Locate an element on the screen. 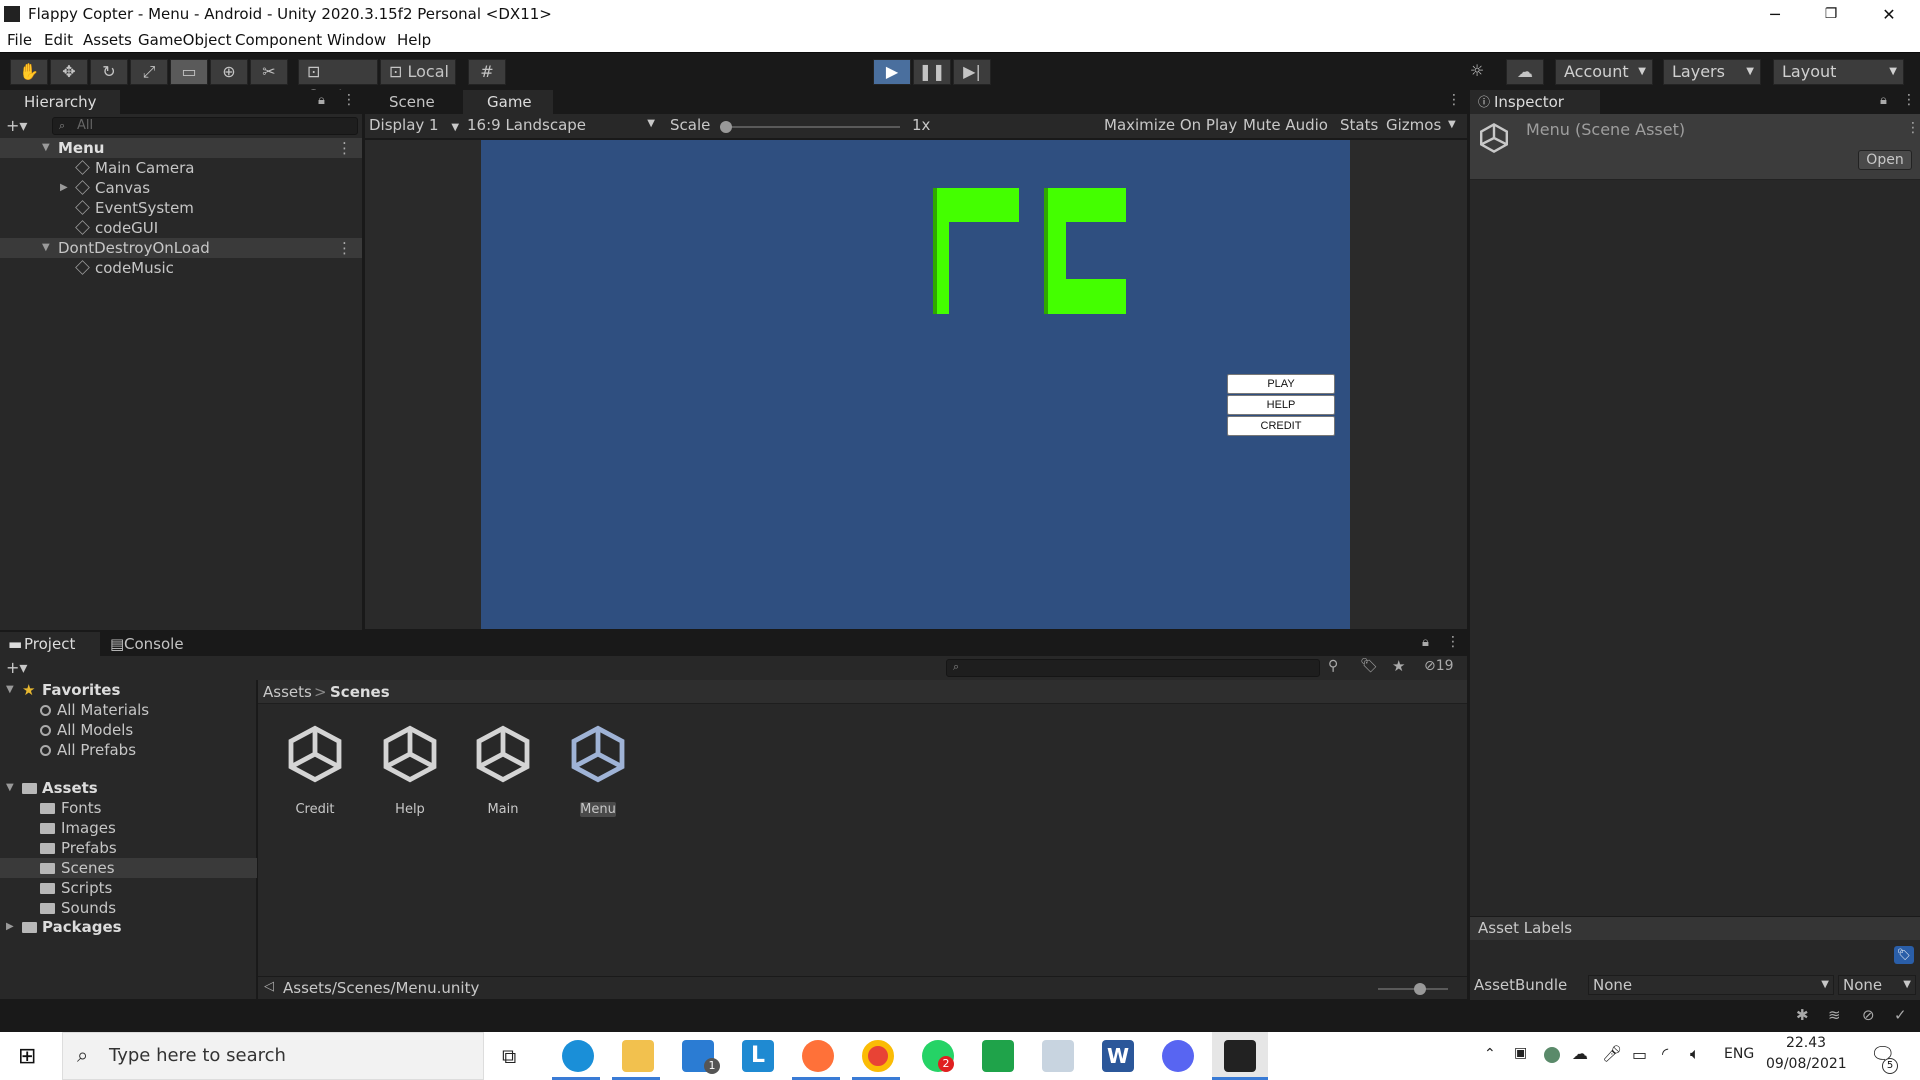 This screenshot has width=1920, height=1080. display-dropdown: Display 1 ▼ is located at coordinates (414, 125).